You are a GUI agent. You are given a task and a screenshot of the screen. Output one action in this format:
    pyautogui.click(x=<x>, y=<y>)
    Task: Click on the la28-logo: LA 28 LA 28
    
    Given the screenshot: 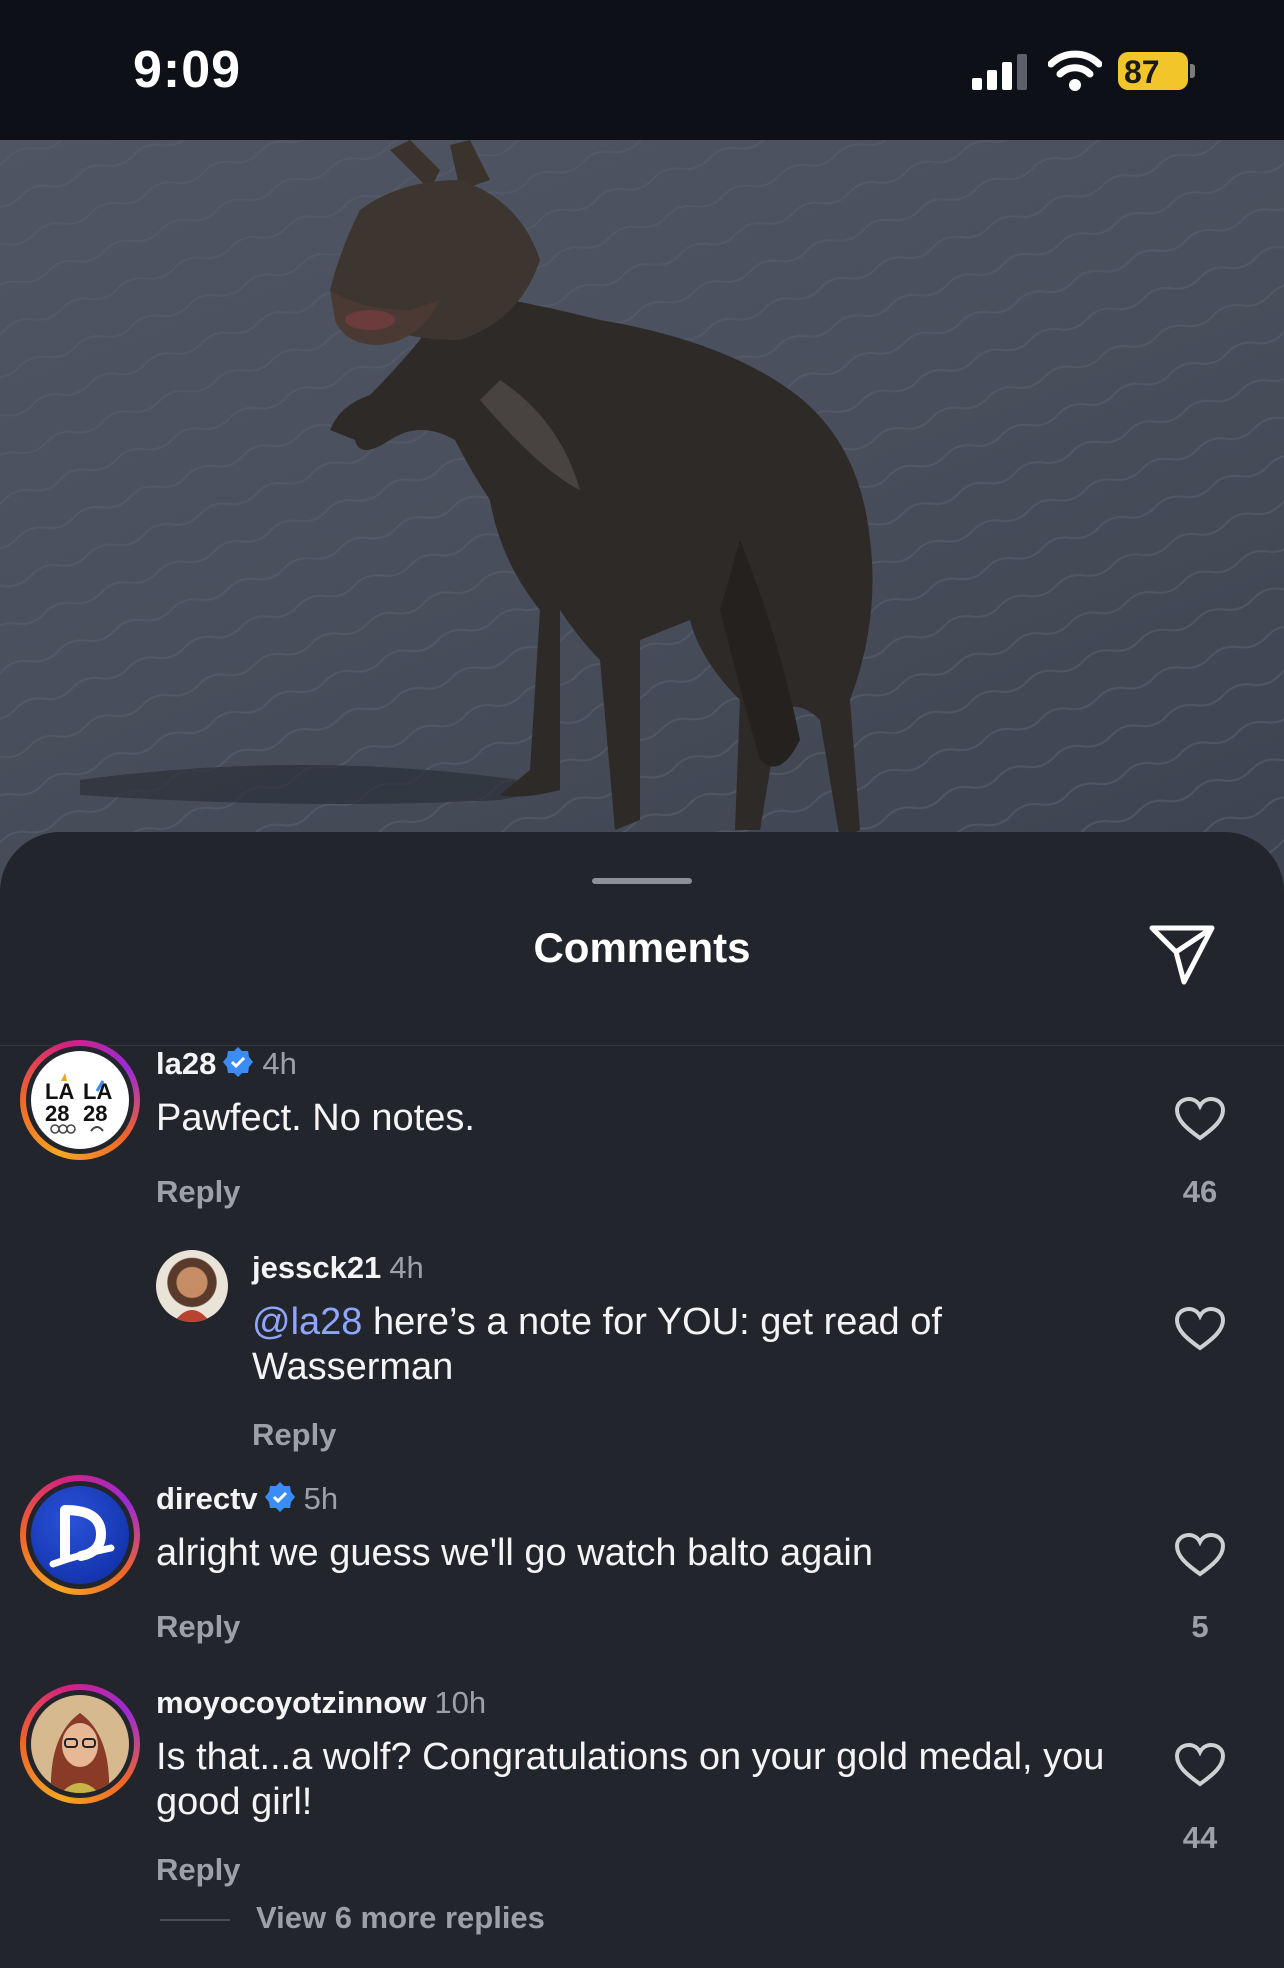 What is the action you would take?
    pyautogui.click(x=78, y=1103)
    